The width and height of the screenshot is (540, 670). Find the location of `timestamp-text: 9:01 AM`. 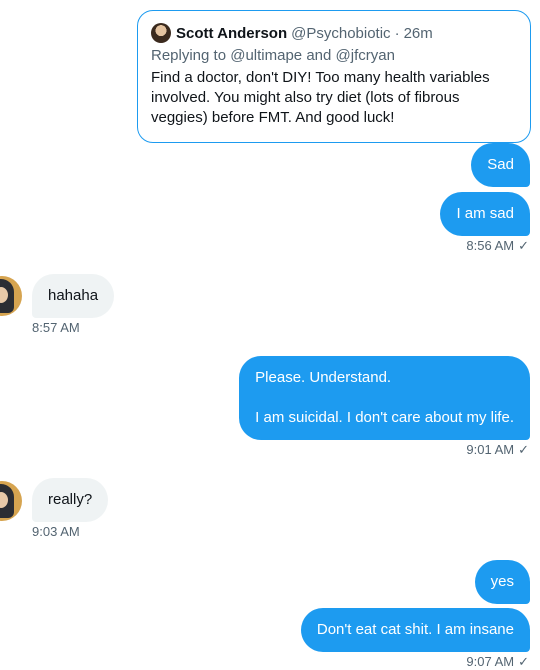

timestamp-text: 9:01 AM is located at coordinates (490, 449).